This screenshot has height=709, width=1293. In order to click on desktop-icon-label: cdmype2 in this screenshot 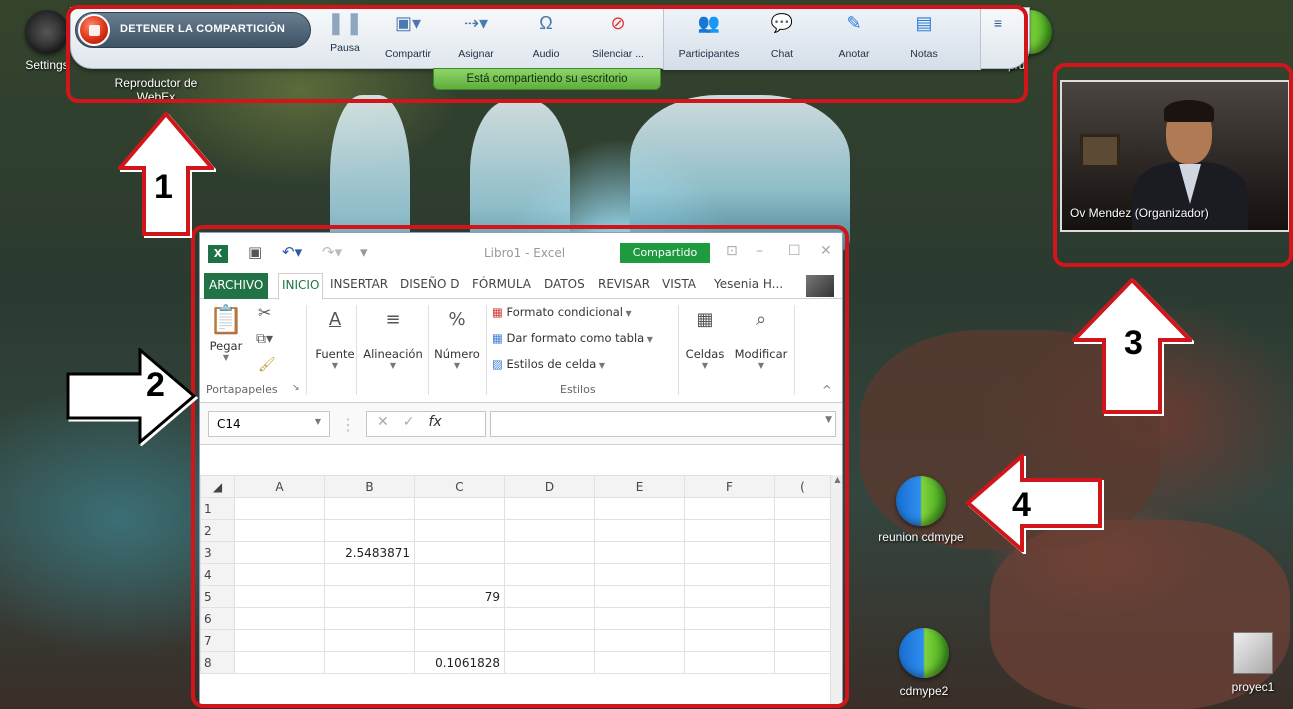, I will do `click(924, 691)`.